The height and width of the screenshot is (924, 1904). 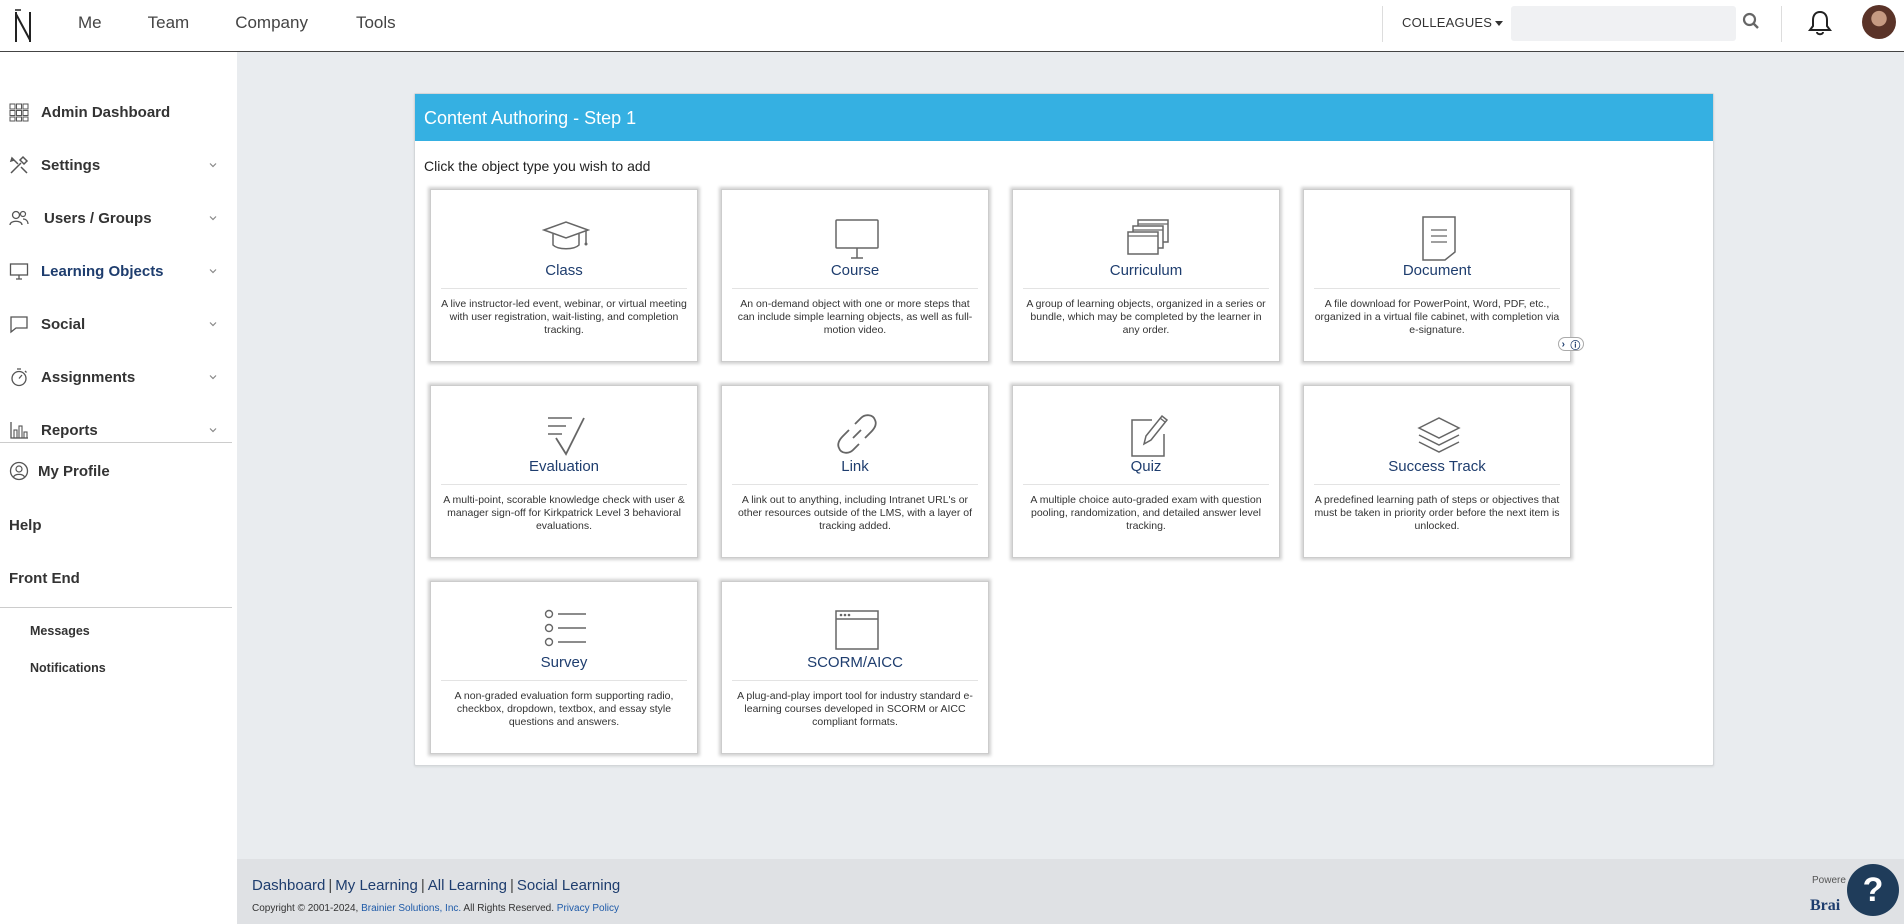 What do you see at coordinates (169, 23) in the screenshot?
I see `nav-team: Team` at bounding box center [169, 23].